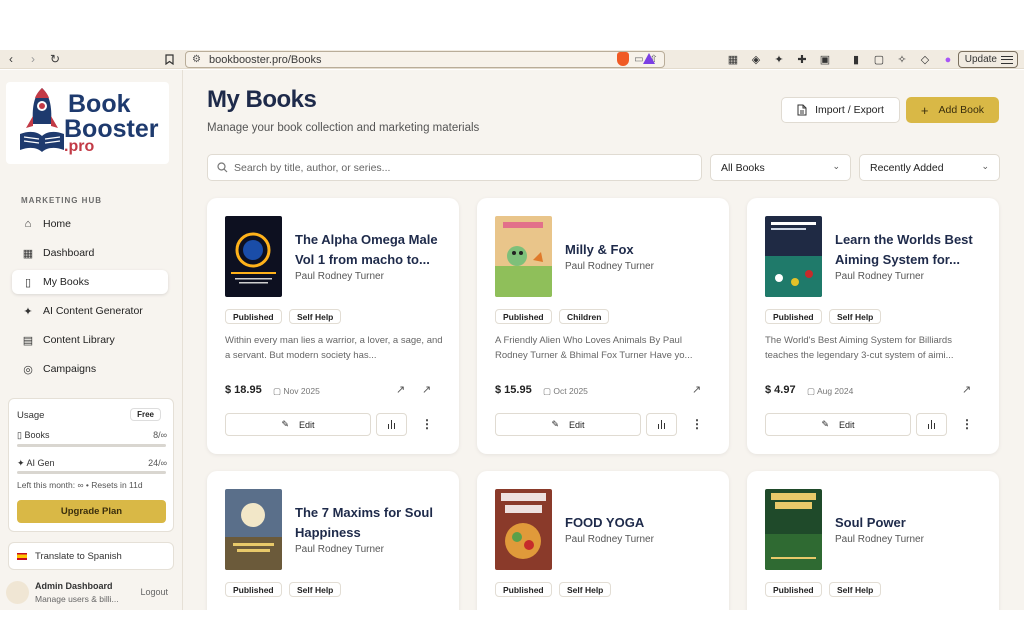  Describe the element at coordinates (925, 59) in the screenshot. I see `vpn-shield-icon: ◇` at that location.